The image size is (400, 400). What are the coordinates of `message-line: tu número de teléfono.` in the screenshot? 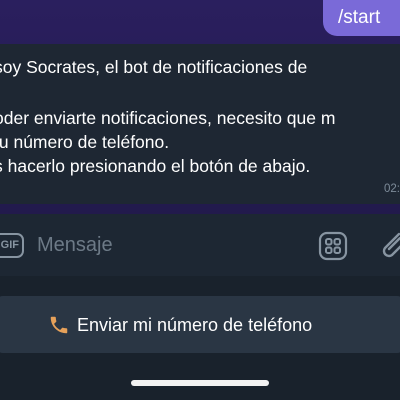 It's located at (85, 142).